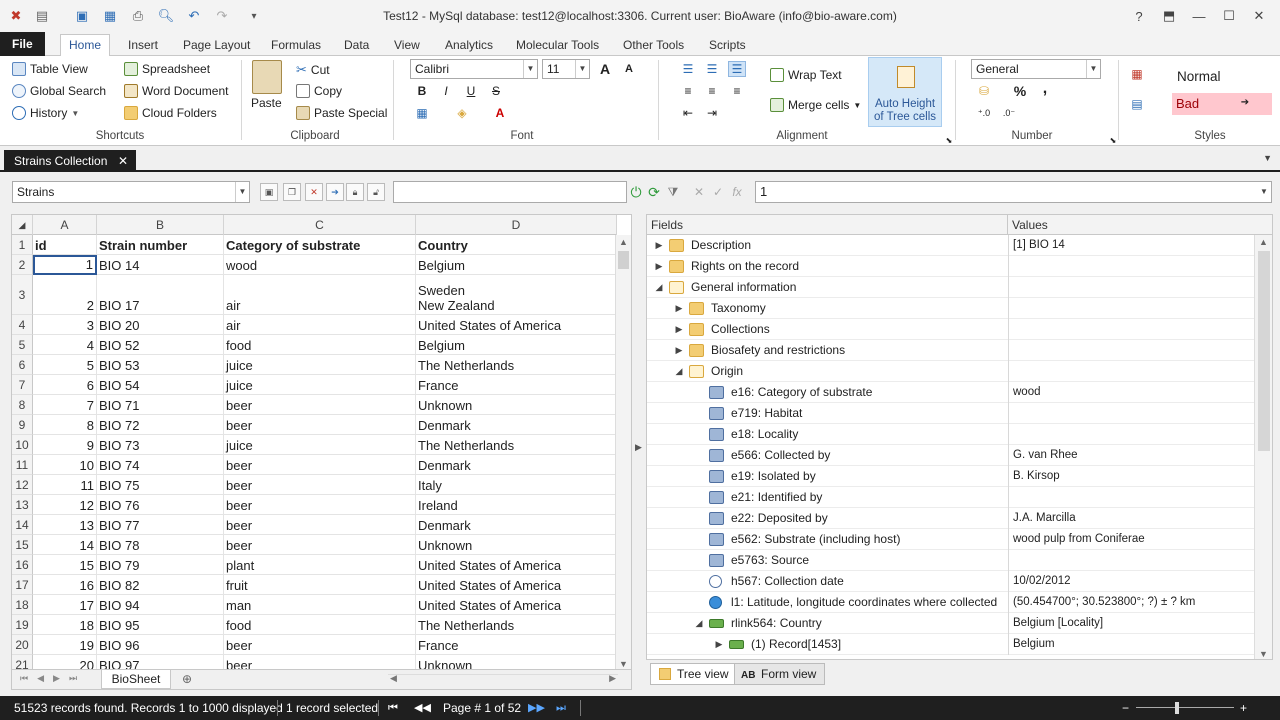  I want to click on tab-home: Home, so click(85, 45).